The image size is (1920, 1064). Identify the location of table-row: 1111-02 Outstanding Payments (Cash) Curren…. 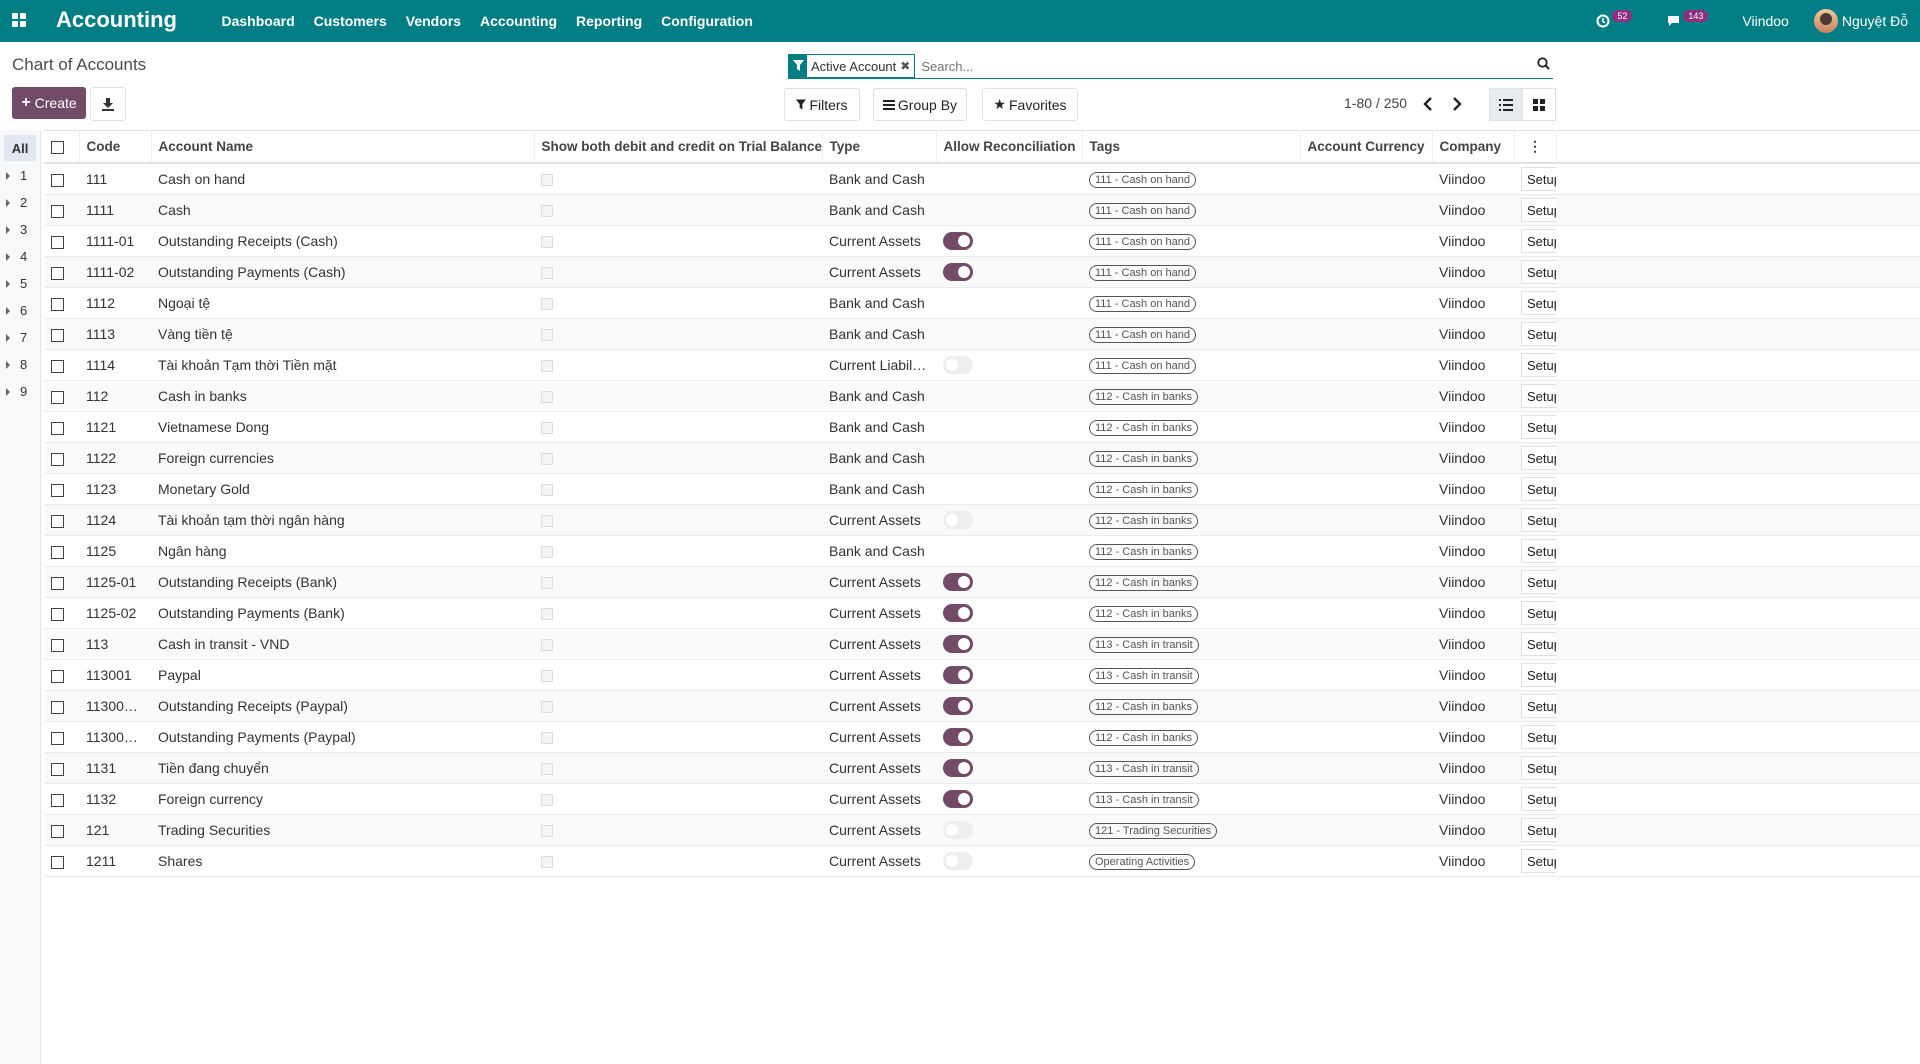
(982, 272).